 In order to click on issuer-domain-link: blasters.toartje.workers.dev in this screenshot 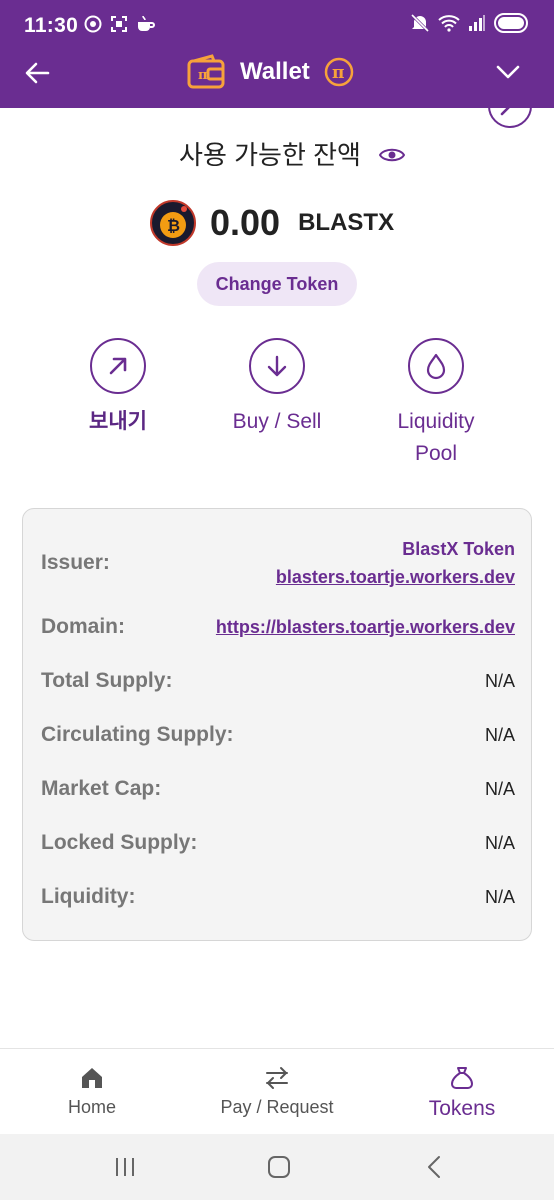, I will do `click(395, 577)`.